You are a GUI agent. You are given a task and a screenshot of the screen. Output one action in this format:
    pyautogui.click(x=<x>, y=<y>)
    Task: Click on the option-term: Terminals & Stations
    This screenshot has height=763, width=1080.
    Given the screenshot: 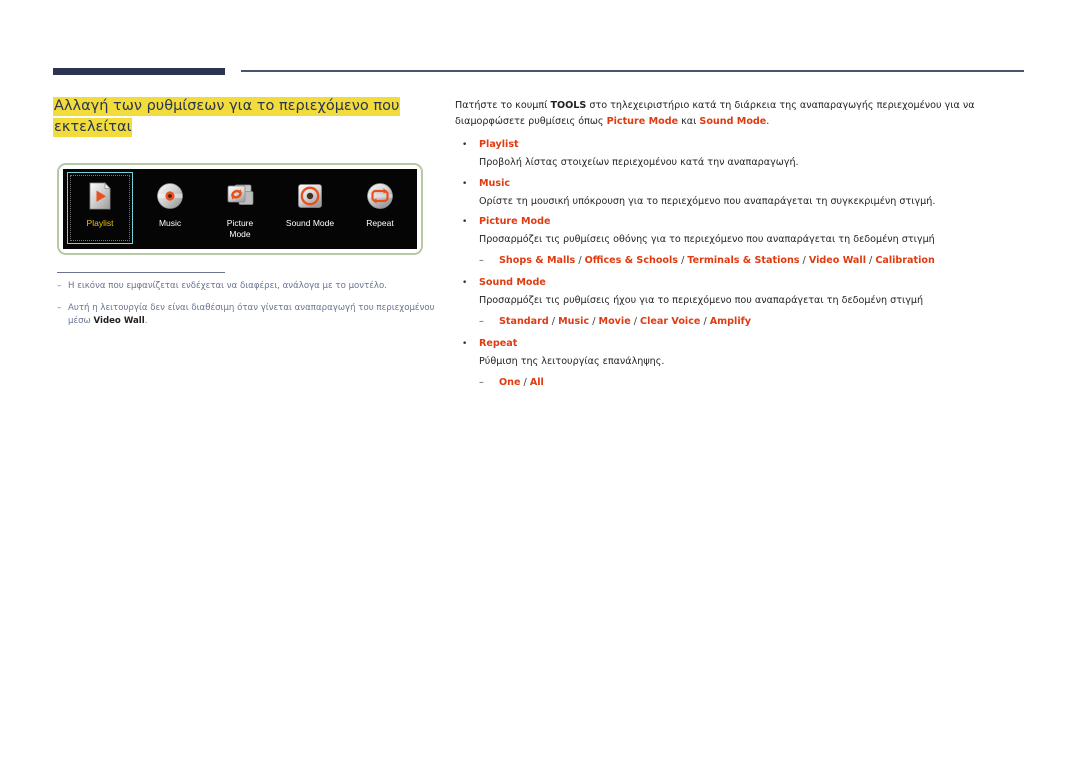 What is the action you would take?
    pyautogui.click(x=743, y=260)
    